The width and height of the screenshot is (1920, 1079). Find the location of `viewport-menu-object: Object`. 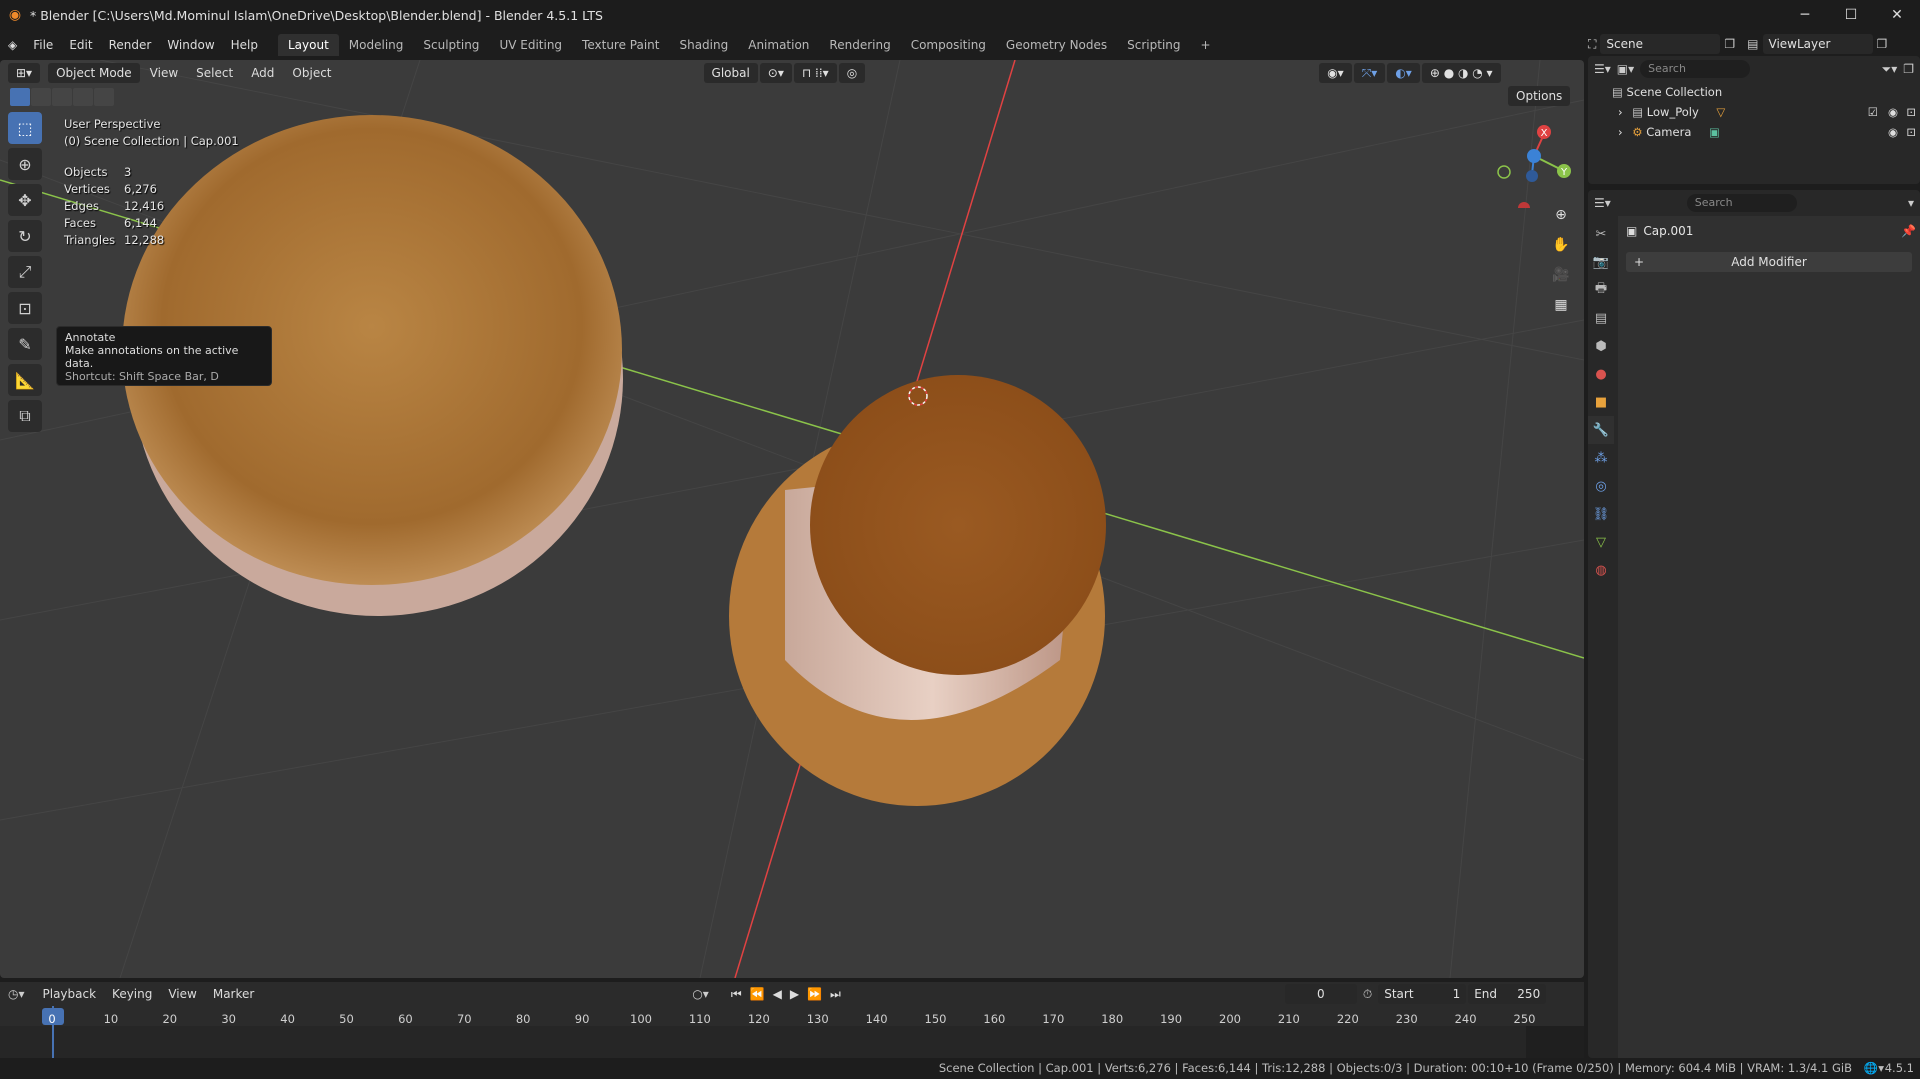

viewport-menu-object: Object is located at coordinates (311, 73).